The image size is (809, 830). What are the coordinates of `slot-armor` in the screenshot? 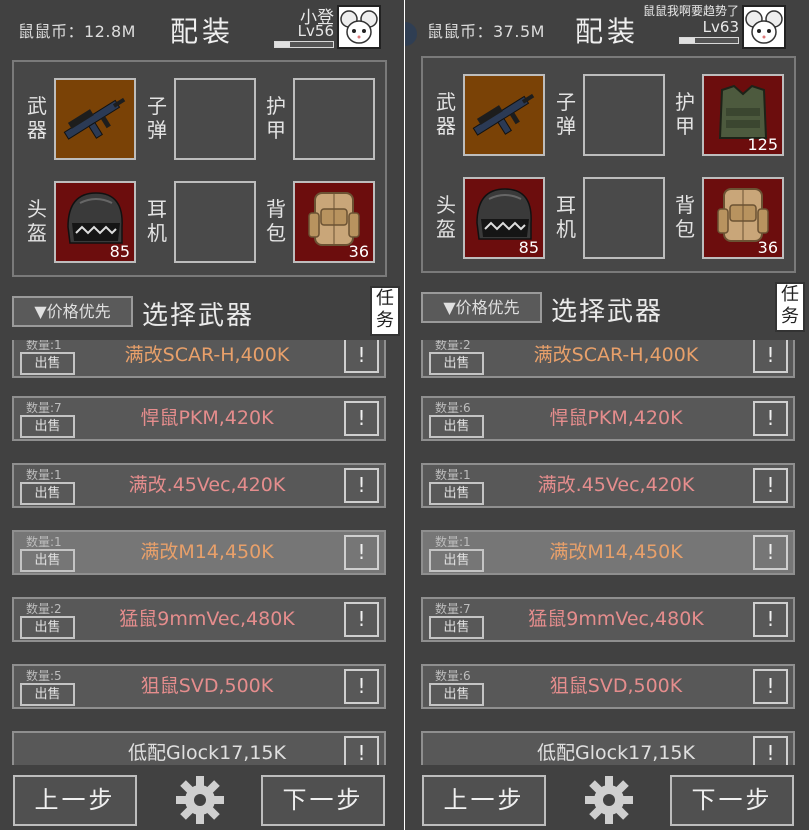 It's located at (334, 119).